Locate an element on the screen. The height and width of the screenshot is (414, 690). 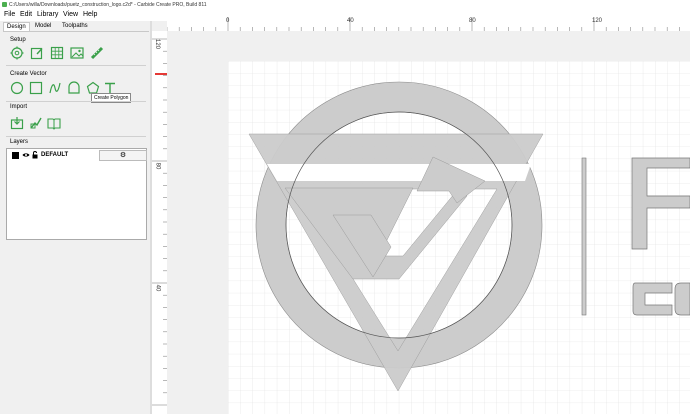
eye-icon is located at coordinates (26, 155).